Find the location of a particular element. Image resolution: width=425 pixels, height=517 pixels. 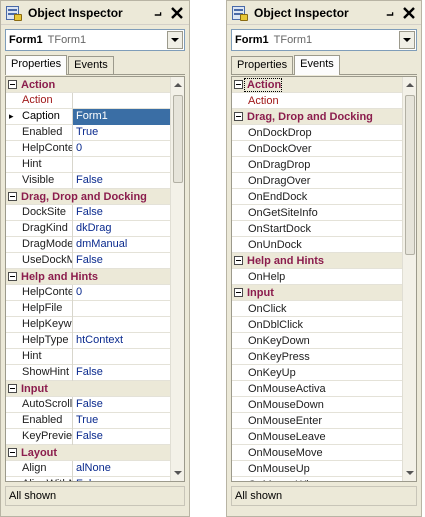

property-row: HelpKeywo is located at coordinates (88, 324).